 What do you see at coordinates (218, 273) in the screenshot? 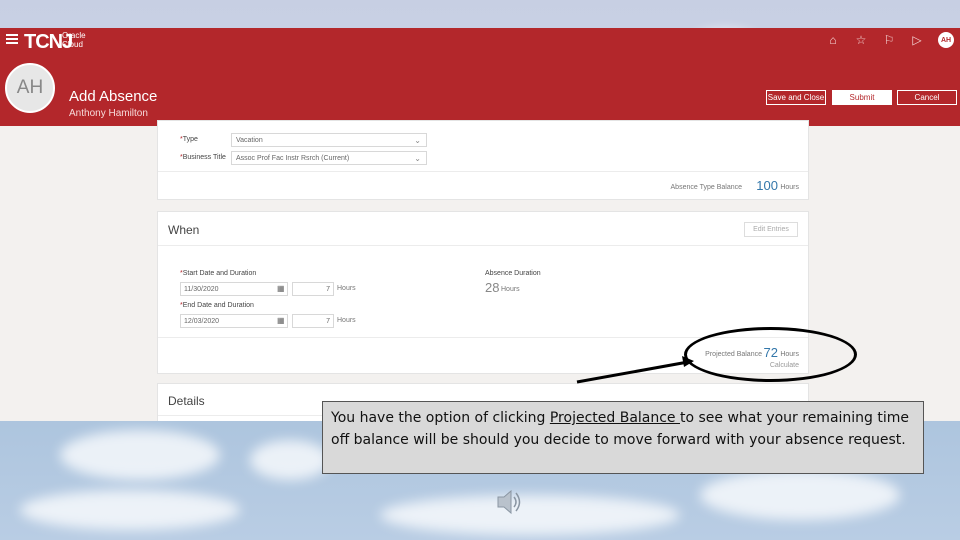
I see `start-date-label: *Start Date and Duration` at bounding box center [218, 273].